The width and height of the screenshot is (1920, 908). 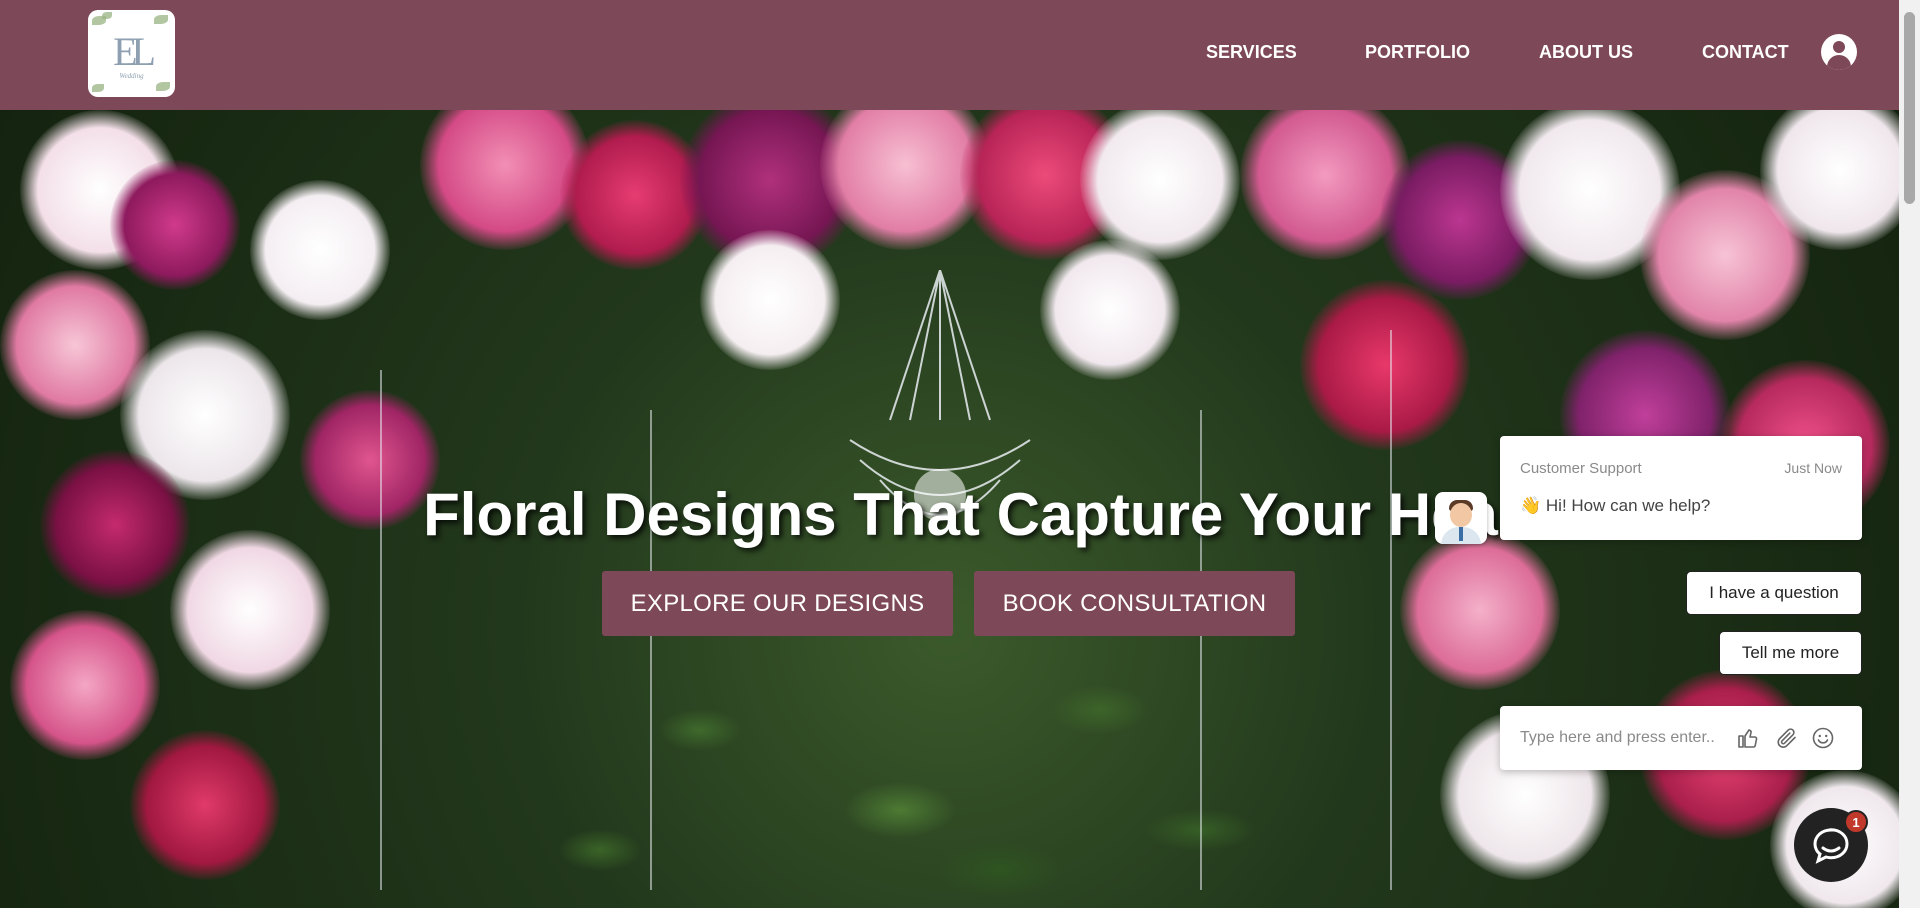 I want to click on explore-designs-button: EXPLORE OUR DESIGNS, so click(x=777, y=603).